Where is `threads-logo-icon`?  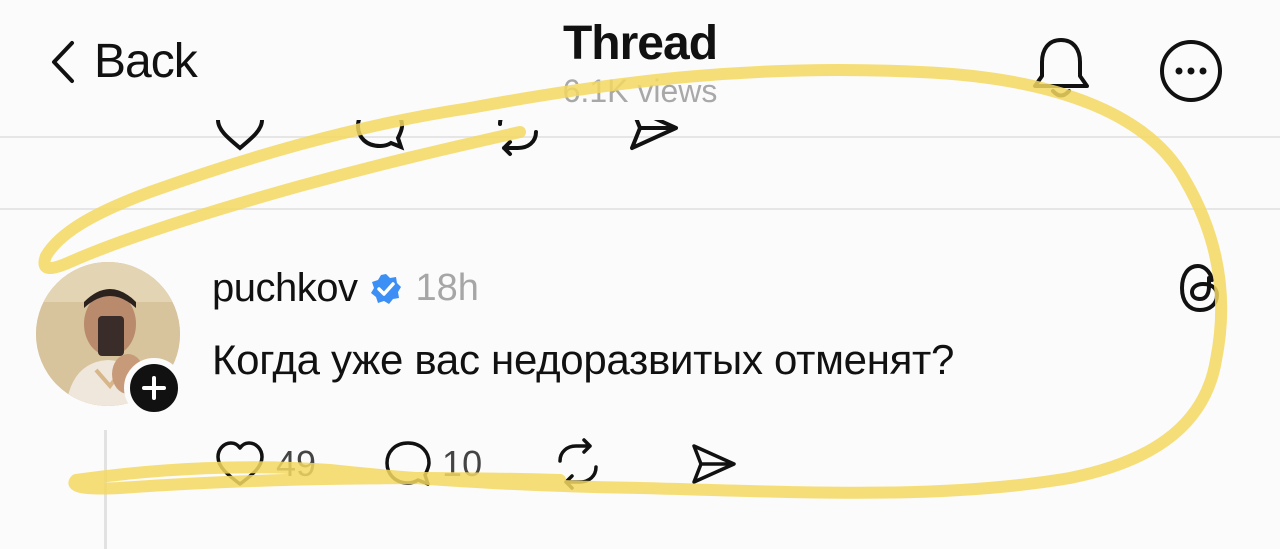 threads-logo-icon is located at coordinates (1200, 288).